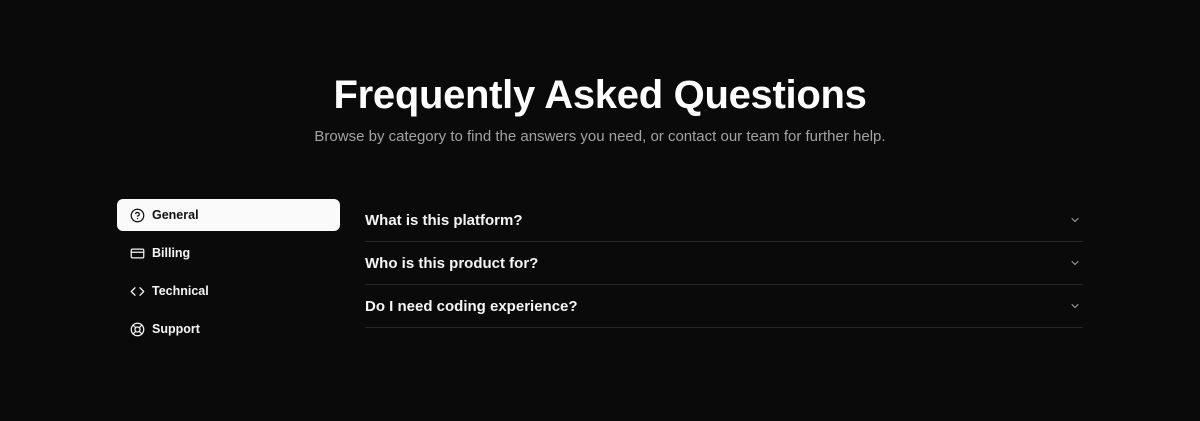 The image size is (1200, 421). I want to click on faq-item: Who is this product for?, so click(724, 263).